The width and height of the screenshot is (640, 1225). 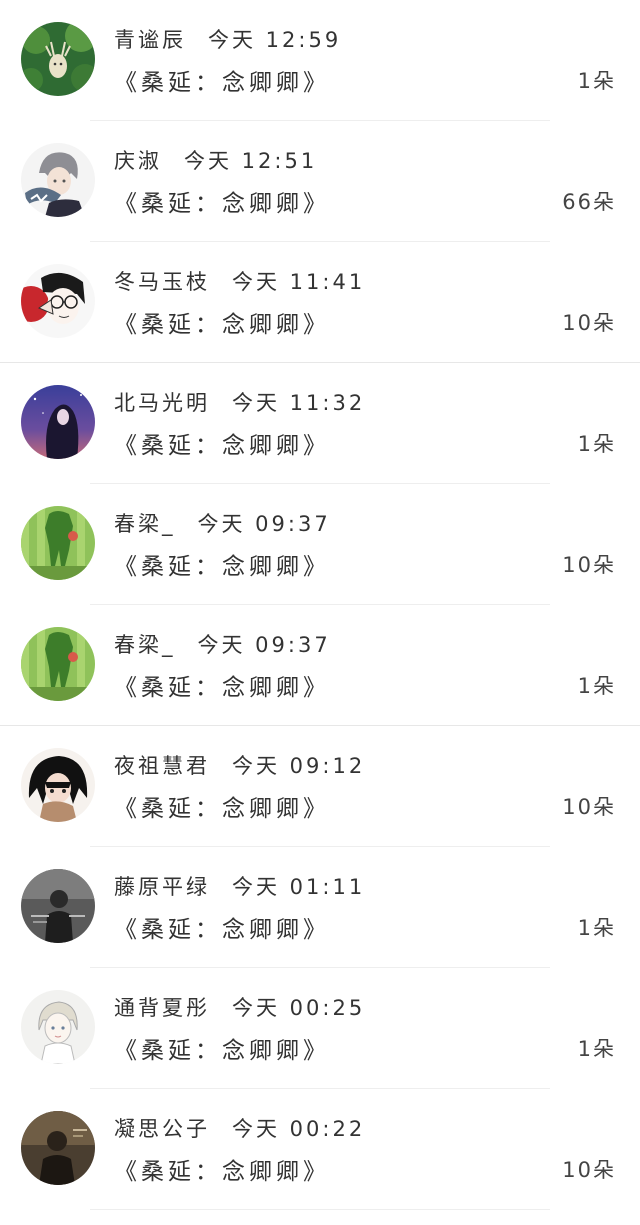 I want to click on sender-line: 藤原平绿 今天 01:11, so click(x=239, y=886).